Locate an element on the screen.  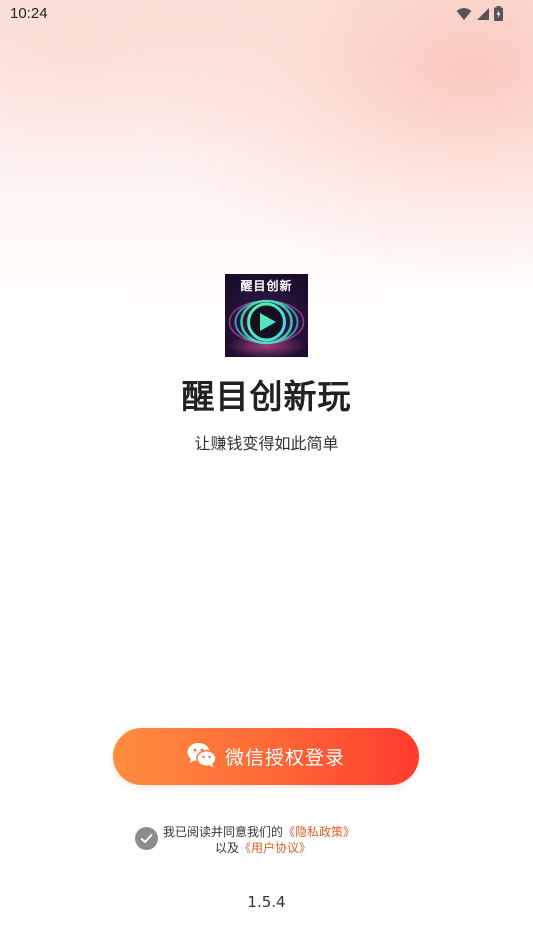
status-bar: 10:24 is located at coordinates (266, 15).